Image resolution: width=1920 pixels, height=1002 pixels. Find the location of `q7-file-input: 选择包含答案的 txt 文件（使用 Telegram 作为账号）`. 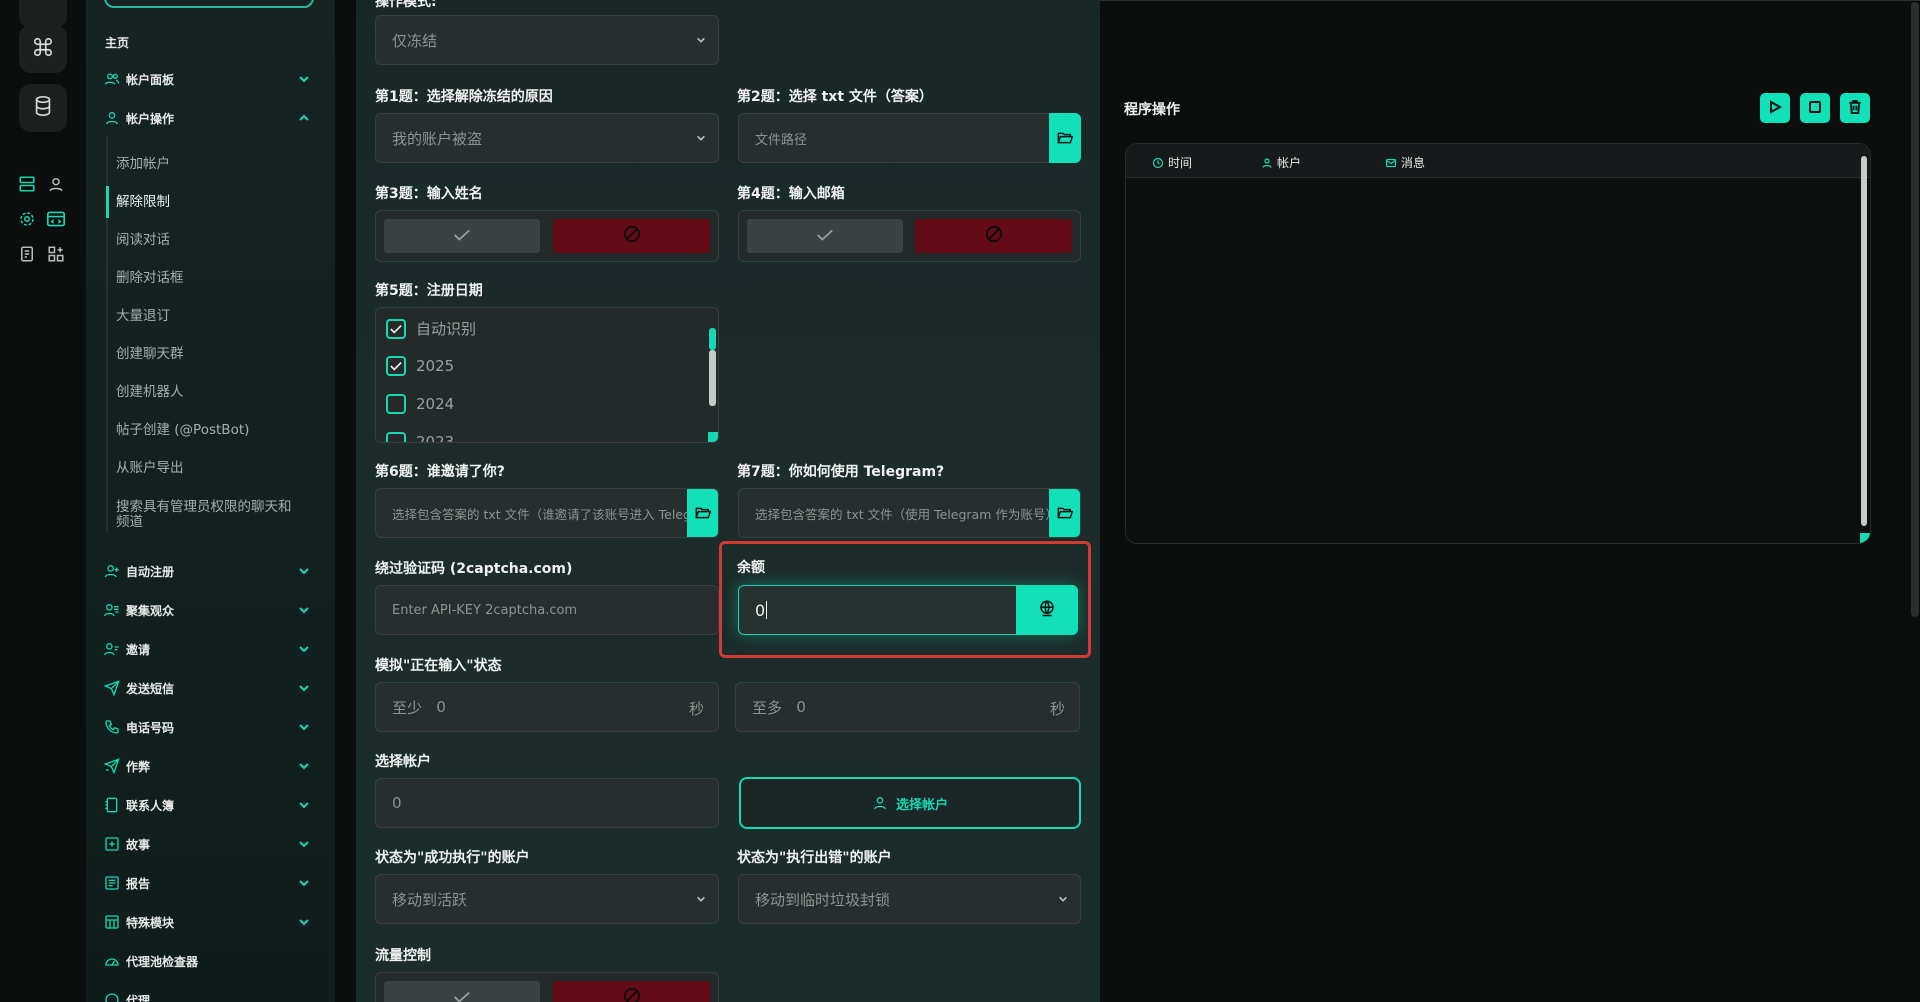

q7-file-input: 选择包含答案的 txt 文件（使用 Telegram 作为账号） is located at coordinates (909, 513).